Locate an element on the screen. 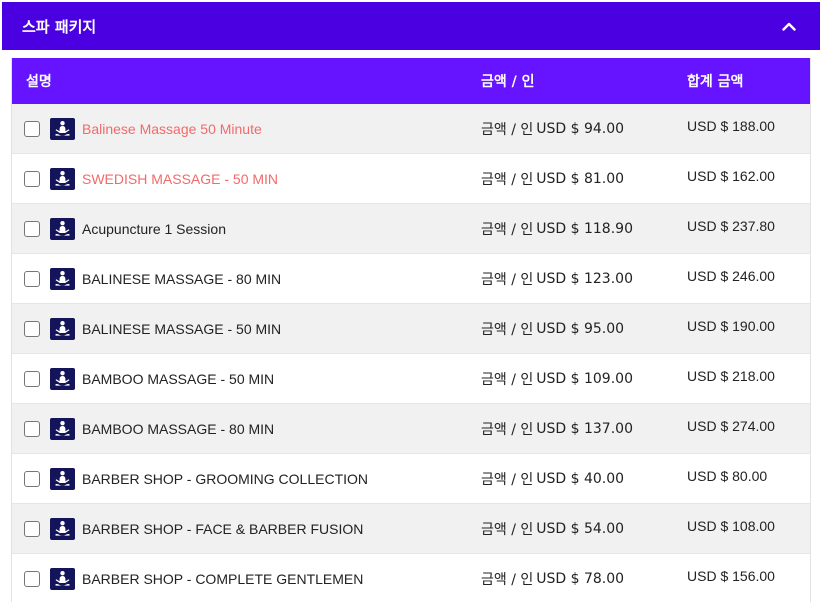 The height and width of the screenshot is (602, 822). amount-value: USD $ 40.00 is located at coordinates (580, 478).